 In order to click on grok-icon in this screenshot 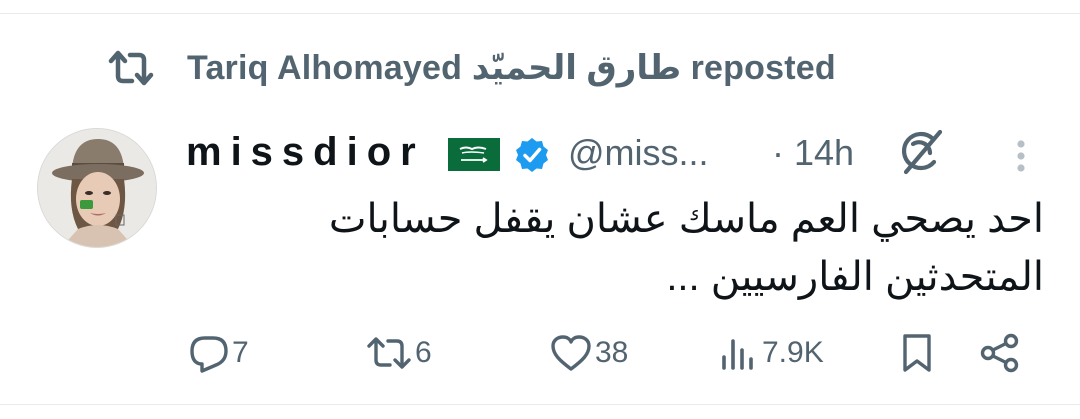, I will do `click(921, 153)`.